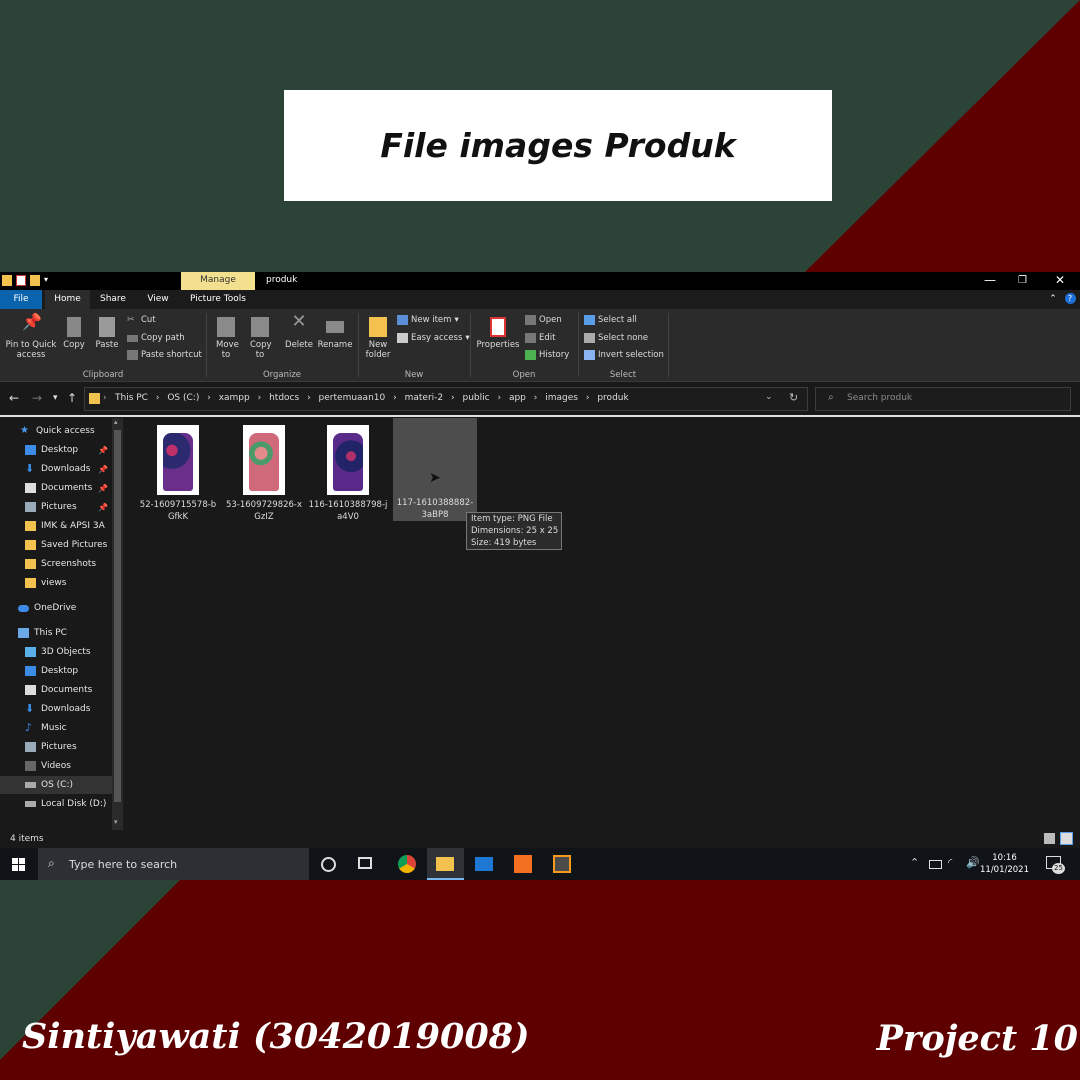  Describe the element at coordinates (18, 864) in the screenshot. I see `windows-start-icon` at that location.